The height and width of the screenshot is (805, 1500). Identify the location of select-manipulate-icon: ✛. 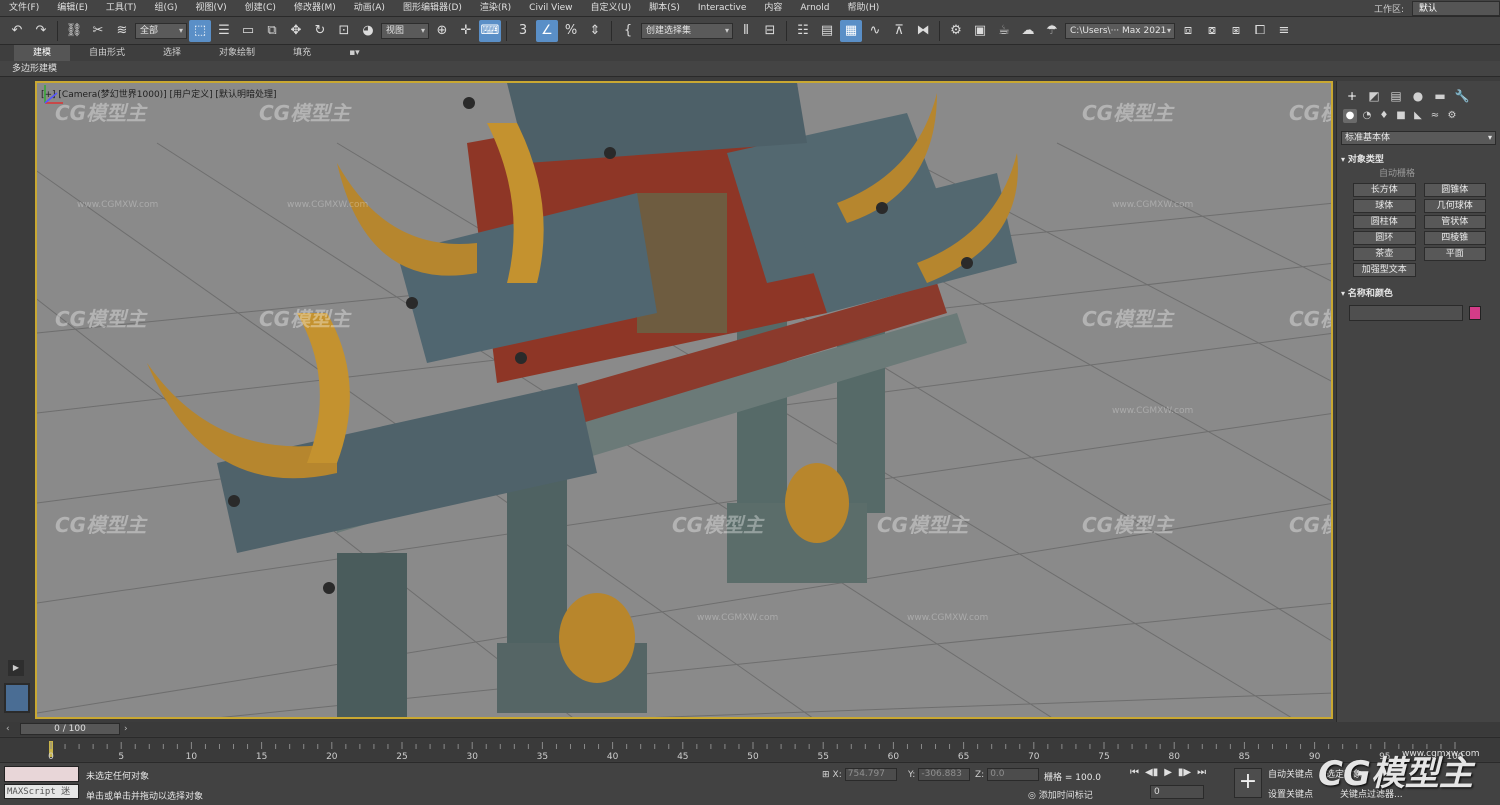
(466, 31).